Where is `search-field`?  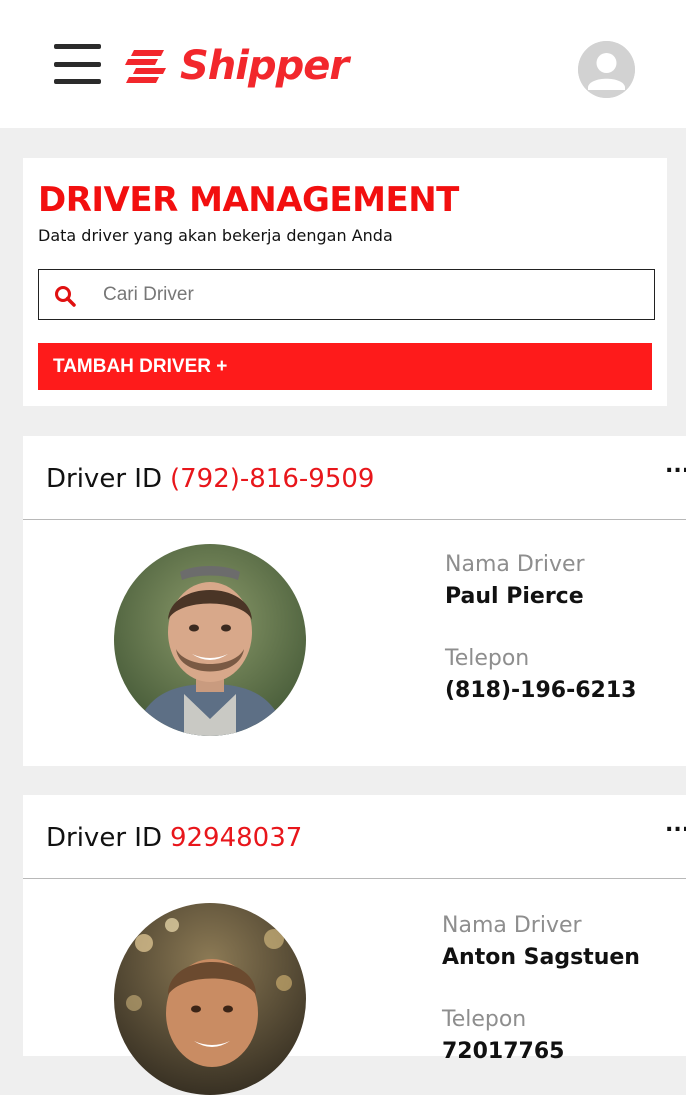 search-field is located at coordinates (346, 294).